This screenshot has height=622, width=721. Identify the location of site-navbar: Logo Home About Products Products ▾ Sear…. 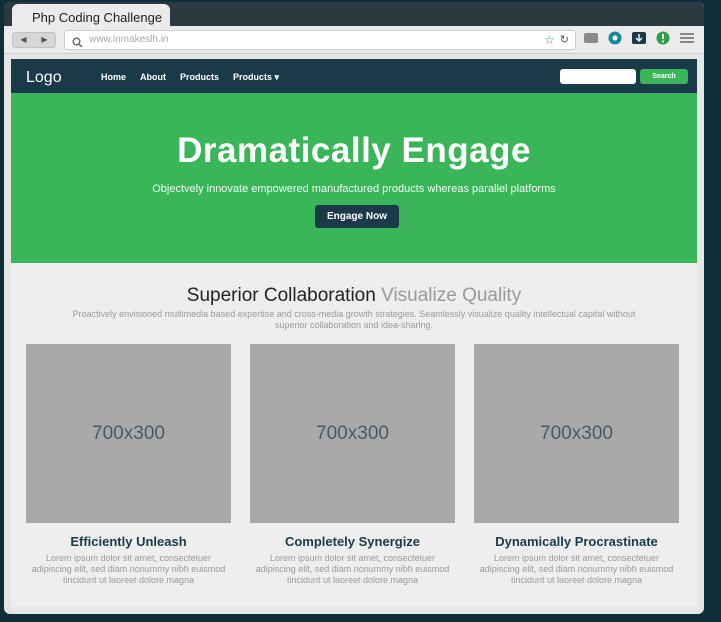
(354, 76).